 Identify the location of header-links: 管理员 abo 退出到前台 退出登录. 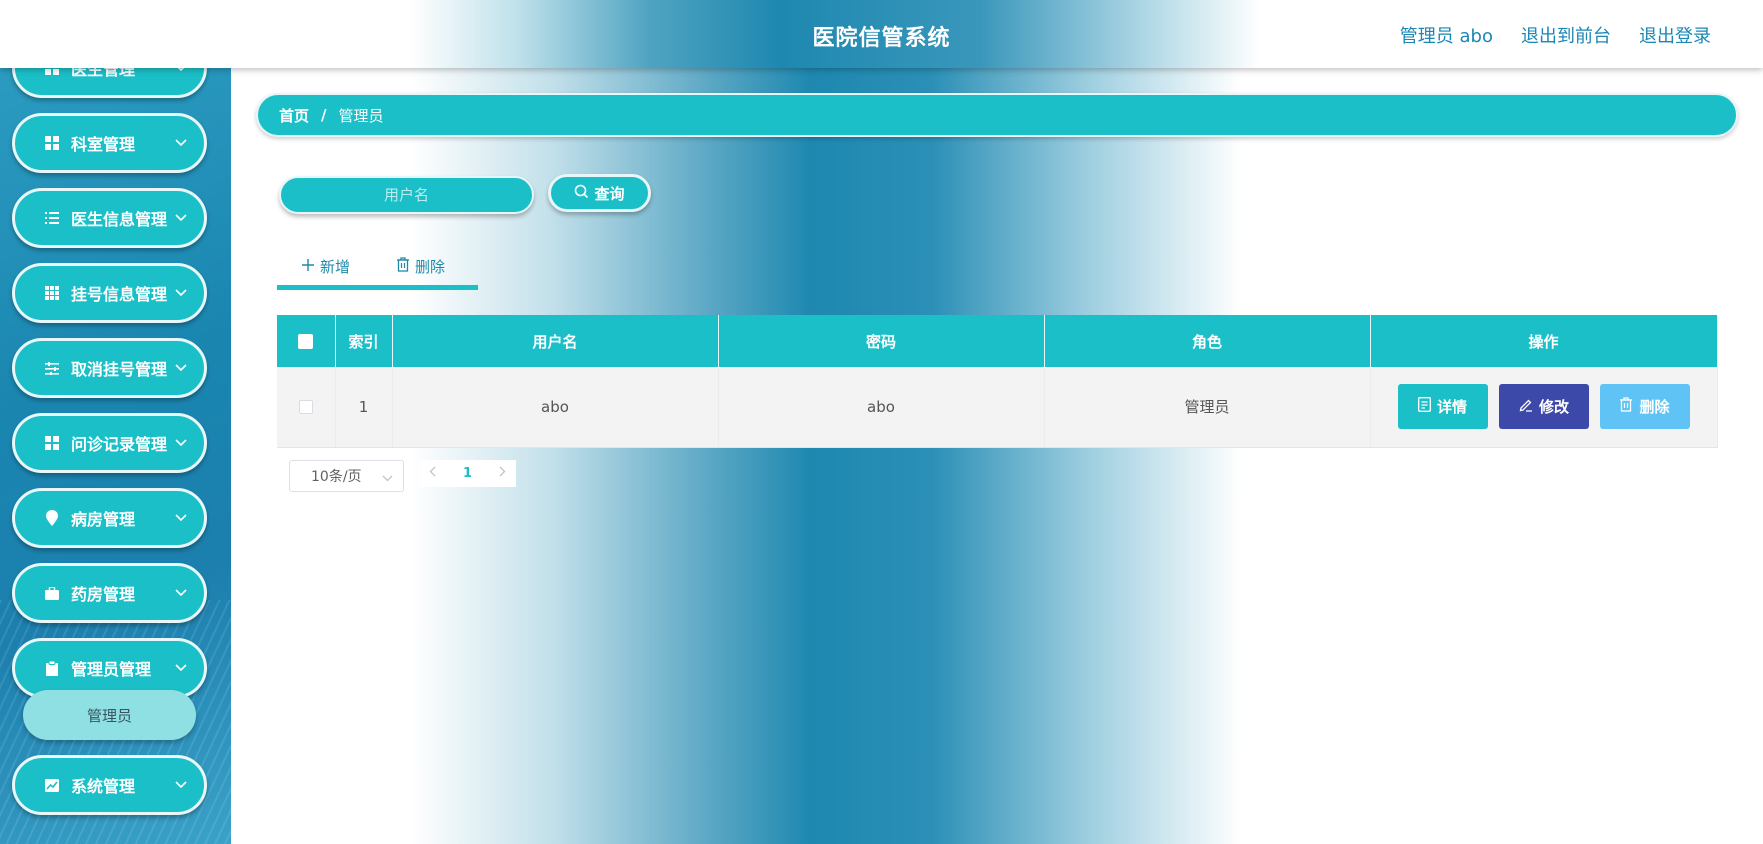
(1555, 35).